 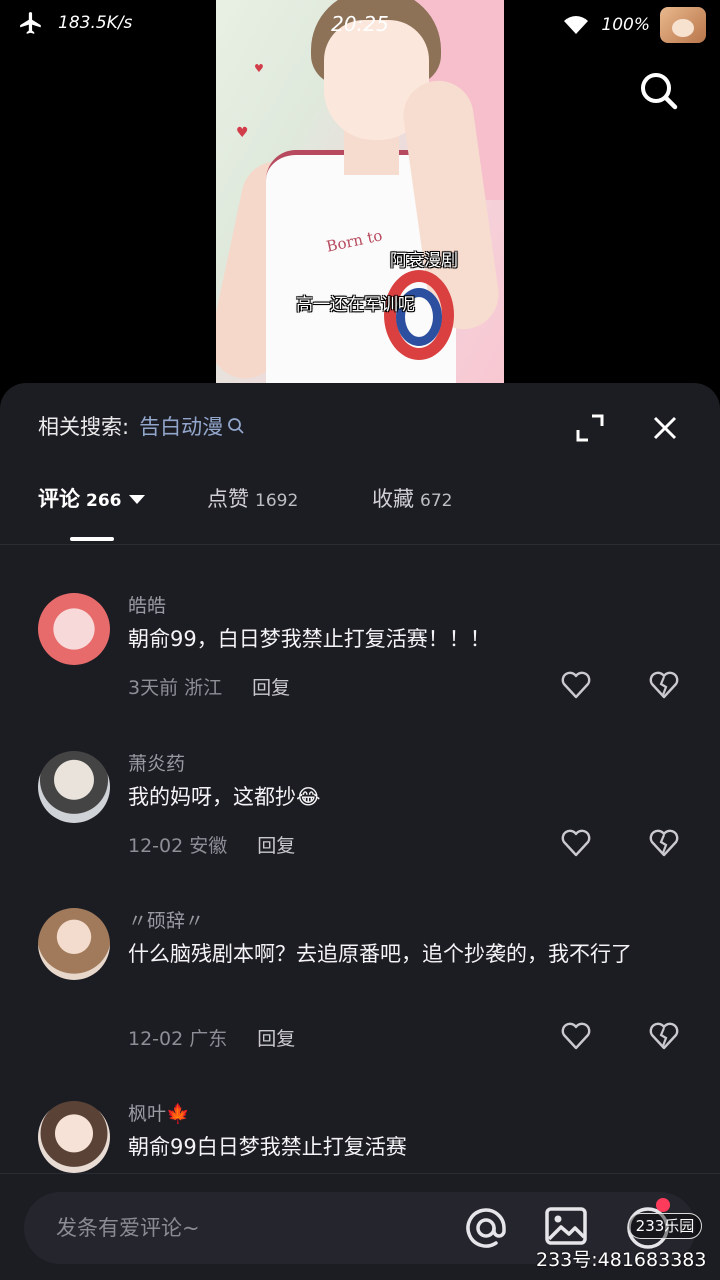 What do you see at coordinates (436, 501) in the screenshot?
I see `tab-count: 672` at bounding box center [436, 501].